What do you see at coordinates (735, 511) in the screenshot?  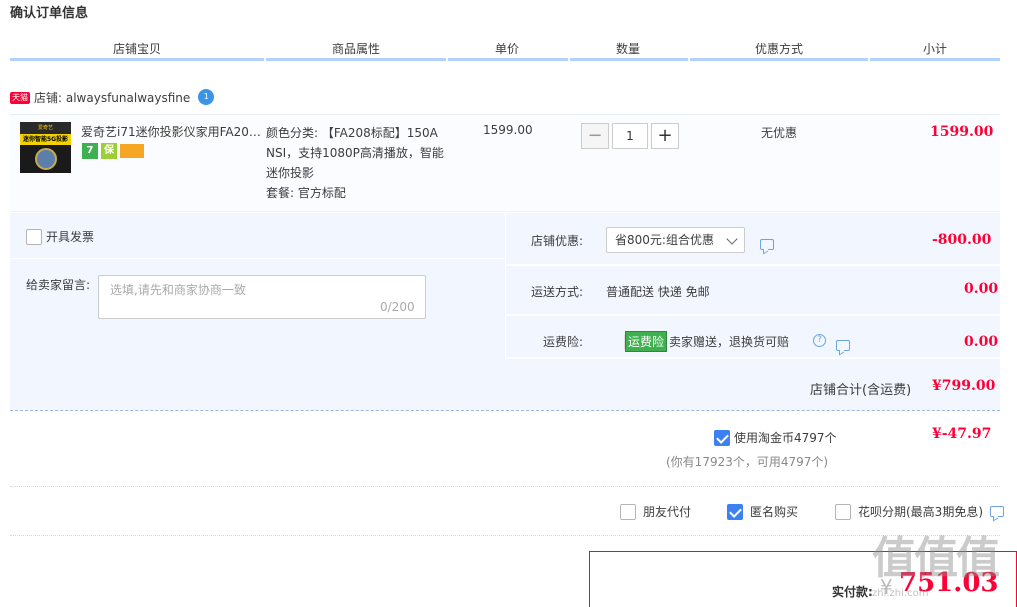 I see `anonymous-checkbox` at bounding box center [735, 511].